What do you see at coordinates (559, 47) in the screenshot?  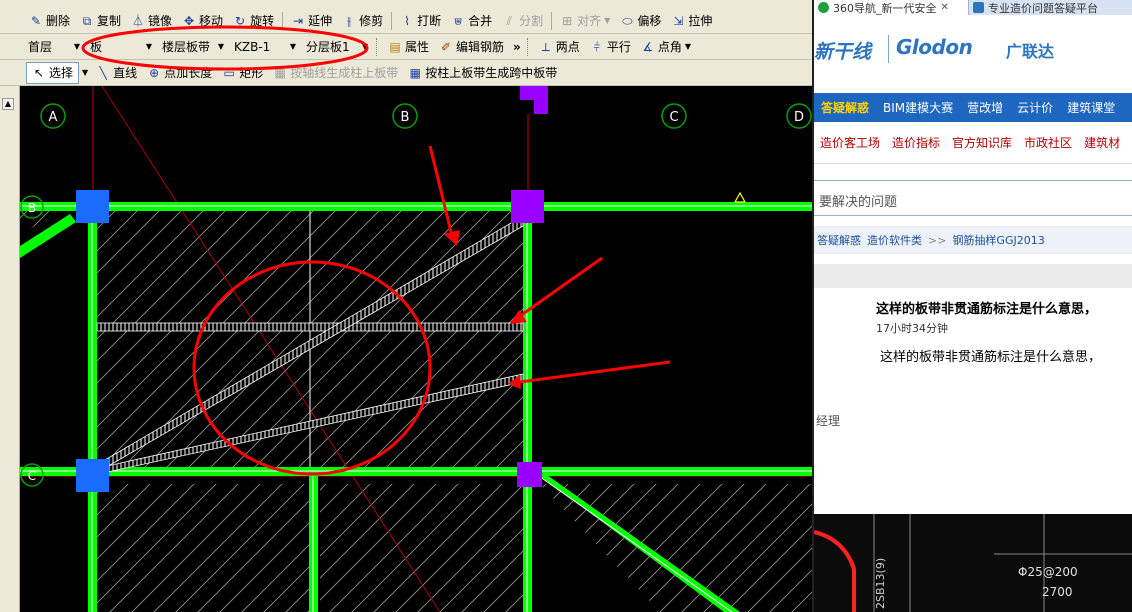 I see `two-points-button: ⟂ 两点` at bounding box center [559, 47].